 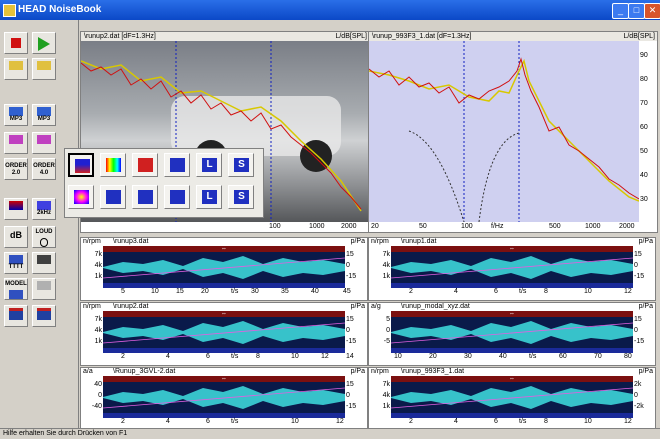 What do you see at coordinates (16, 209) in the screenshot?
I see `spectrum-button` at bounding box center [16, 209].